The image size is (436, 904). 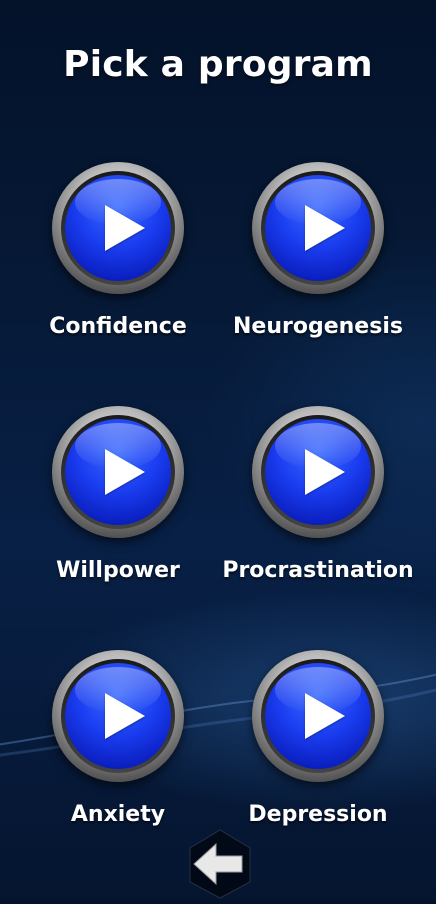 I want to click on program-procrastination: Procrastination, so click(x=318, y=506).